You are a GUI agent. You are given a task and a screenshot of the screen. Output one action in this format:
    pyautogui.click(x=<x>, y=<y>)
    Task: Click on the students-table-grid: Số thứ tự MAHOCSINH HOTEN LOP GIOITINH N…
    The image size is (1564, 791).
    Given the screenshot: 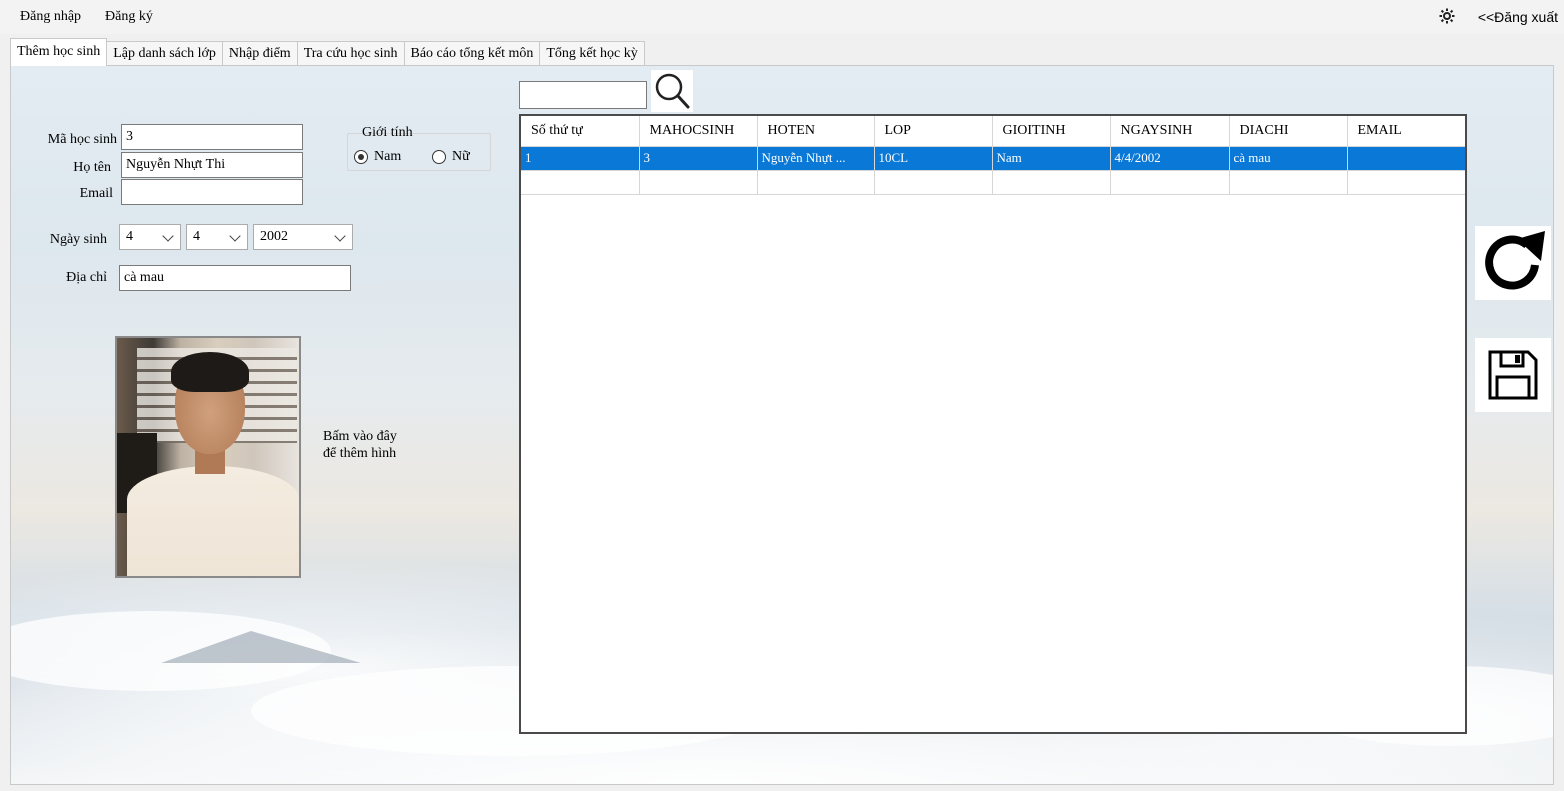 What is the action you would take?
    pyautogui.click(x=993, y=155)
    